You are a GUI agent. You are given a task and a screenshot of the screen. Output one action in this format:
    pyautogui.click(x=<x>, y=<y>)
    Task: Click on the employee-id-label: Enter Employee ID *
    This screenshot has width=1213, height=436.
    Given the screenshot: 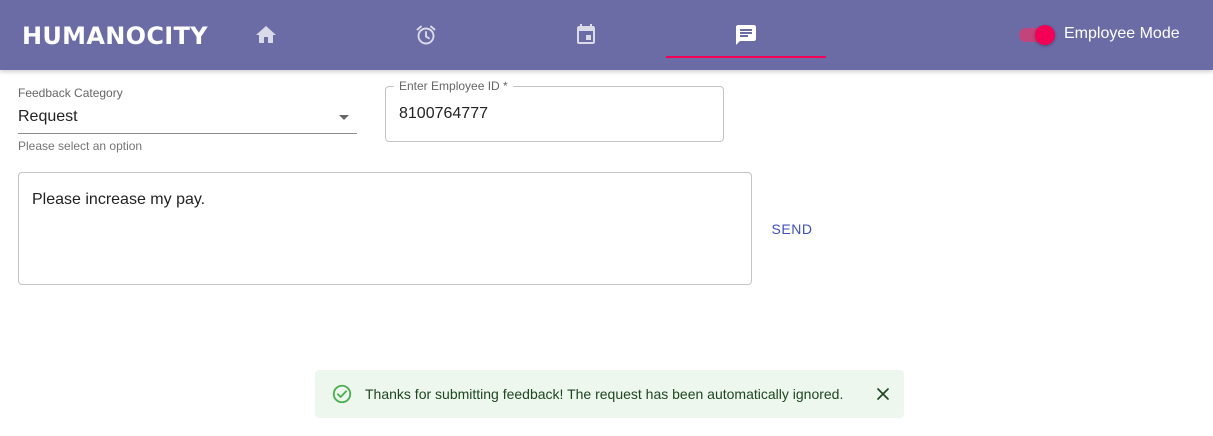 What is the action you would take?
    pyautogui.click(x=453, y=86)
    